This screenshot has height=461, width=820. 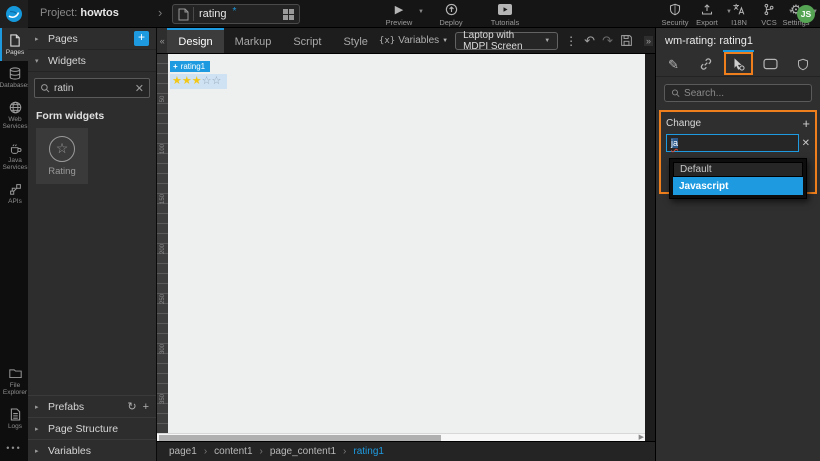 I want to click on rating-stars: ★ ★ ★ ☆ ☆, so click(x=198, y=81).